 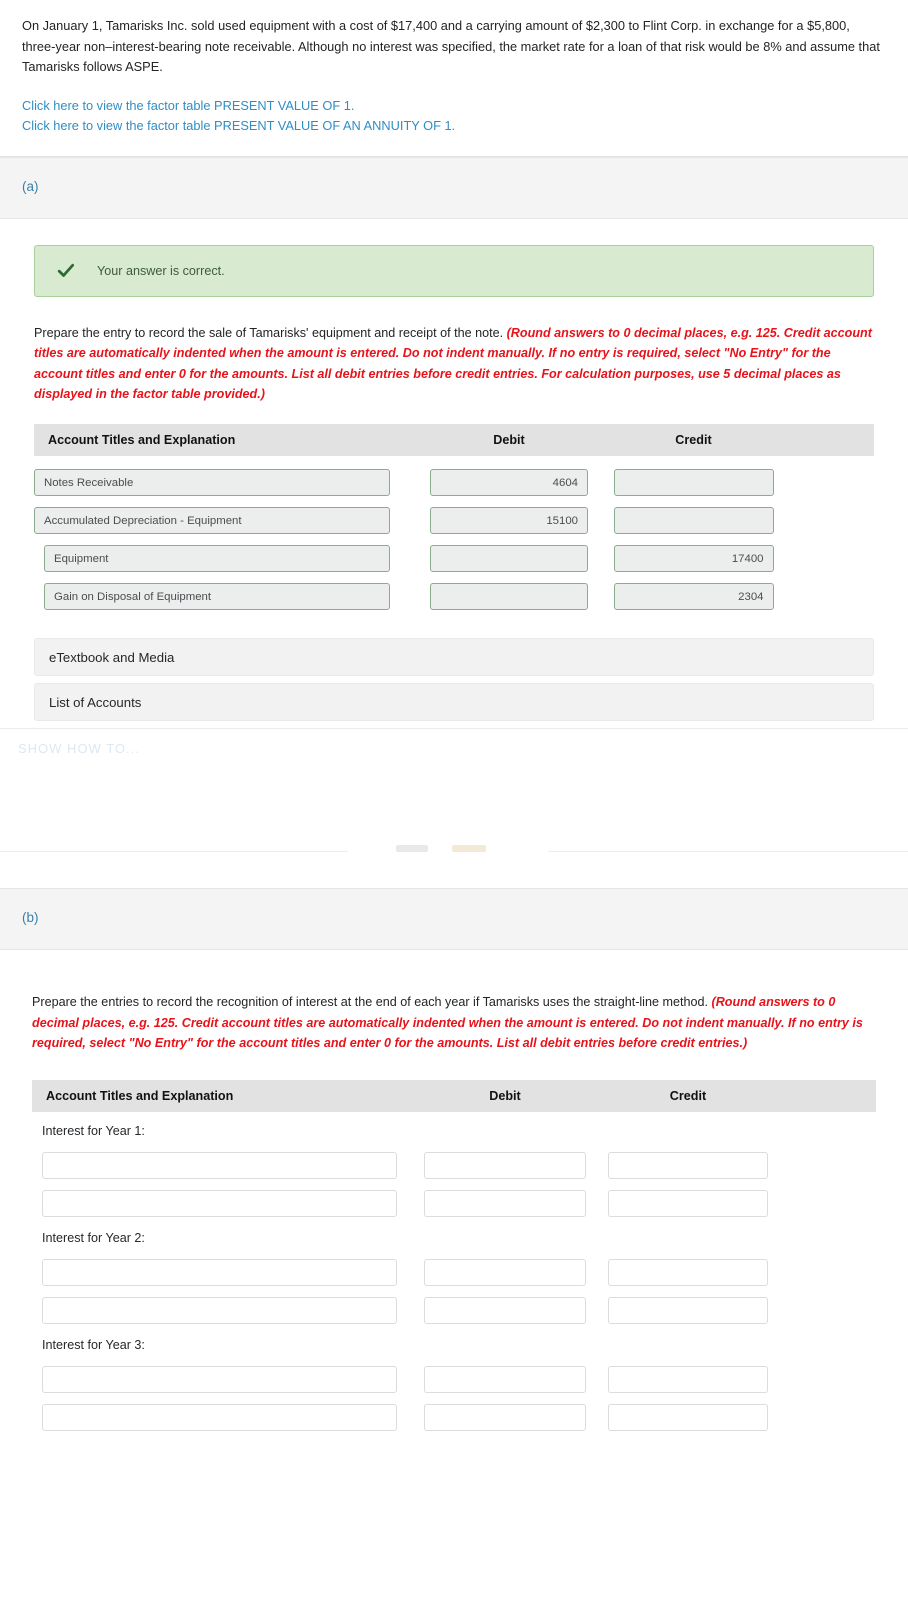 I want to click on interest-year-label: Interest for Year 1:, so click(x=93, y=1130).